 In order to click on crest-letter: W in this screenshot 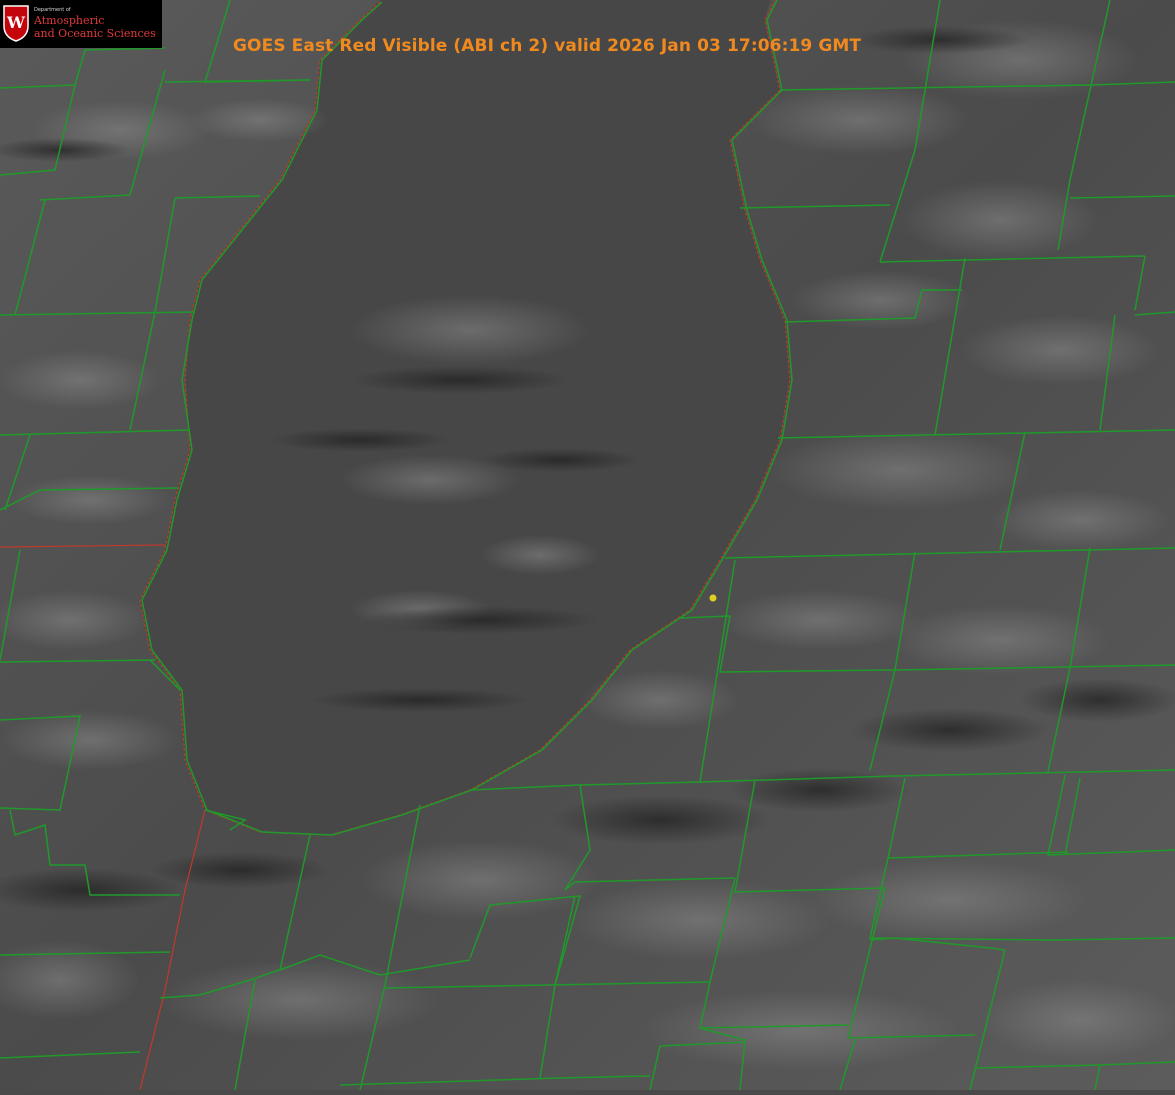, I will do `click(16, 22)`.